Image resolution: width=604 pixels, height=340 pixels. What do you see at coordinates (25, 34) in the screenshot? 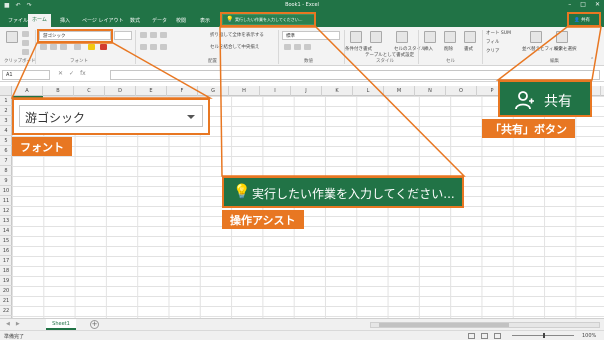
I see `cut-icon` at bounding box center [25, 34].